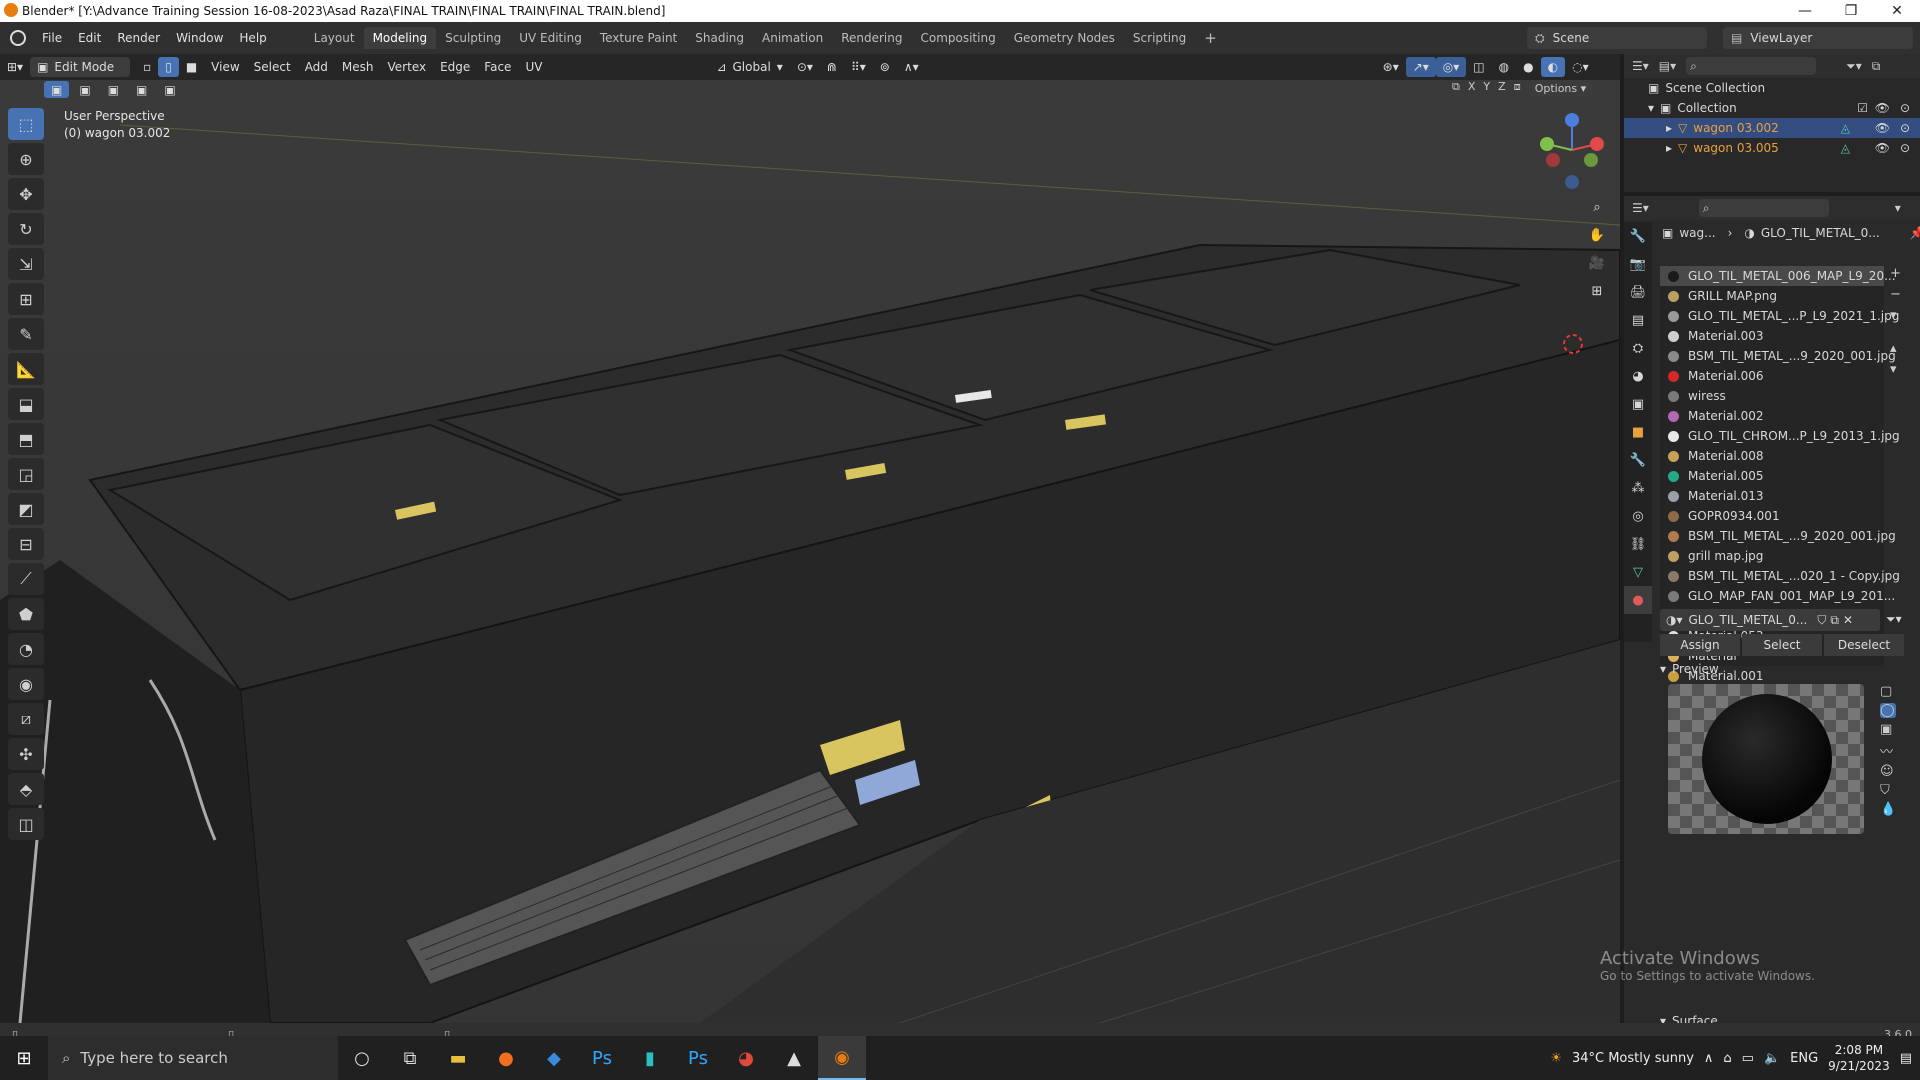  Describe the element at coordinates (1915, 233) in the screenshot. I see `pin-icon: 📌` at that location.